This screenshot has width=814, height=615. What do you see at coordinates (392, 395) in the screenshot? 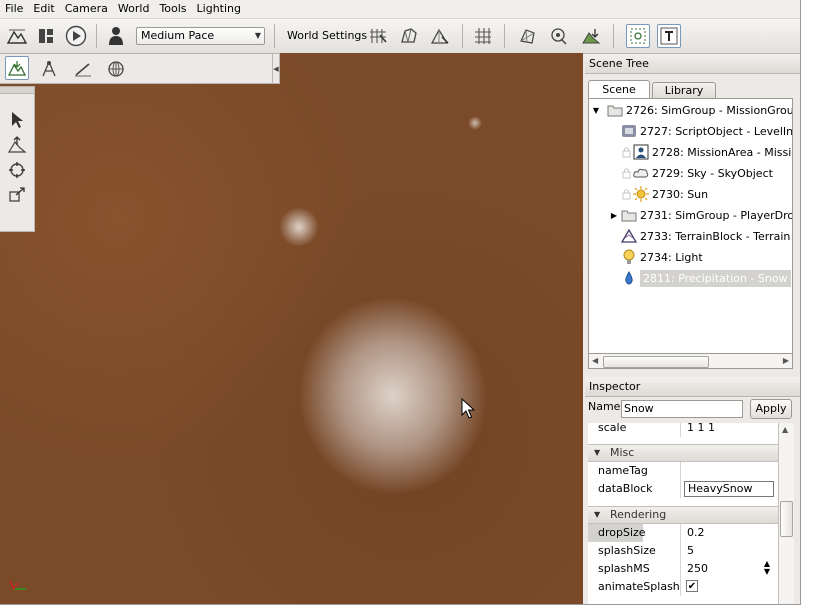
I see `snow-precipitation-cluster` at bounding box center [392, 395].